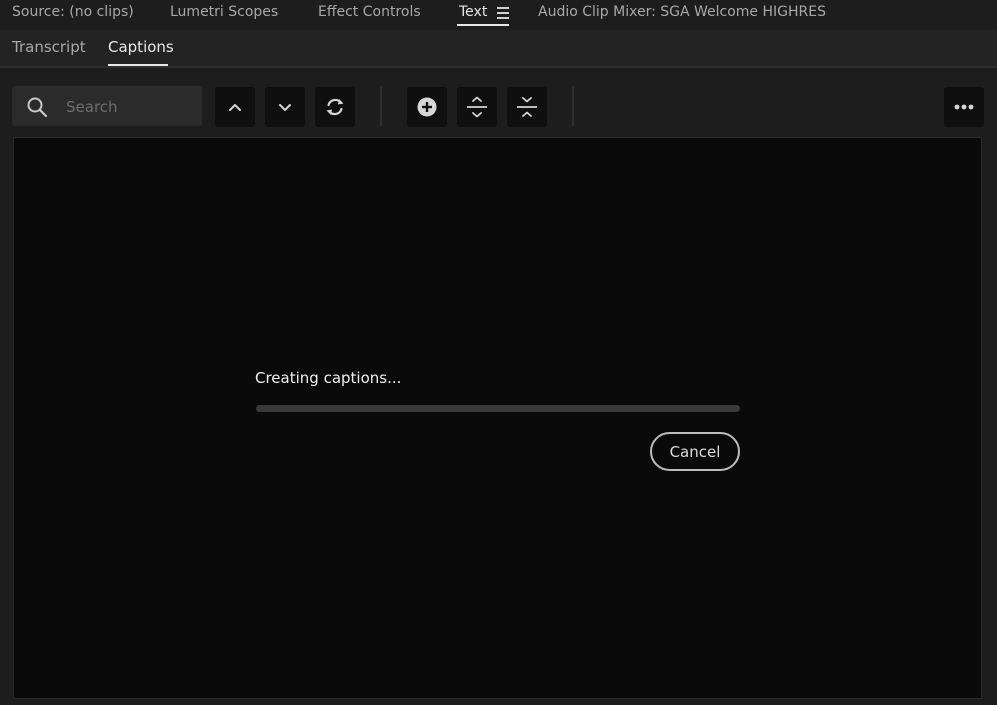 The width and height of the screenshot is (997, 705). Describe the element at coordinates (49, 47) in the screenshot. I see `tab-transcript: Transcript` at that location.